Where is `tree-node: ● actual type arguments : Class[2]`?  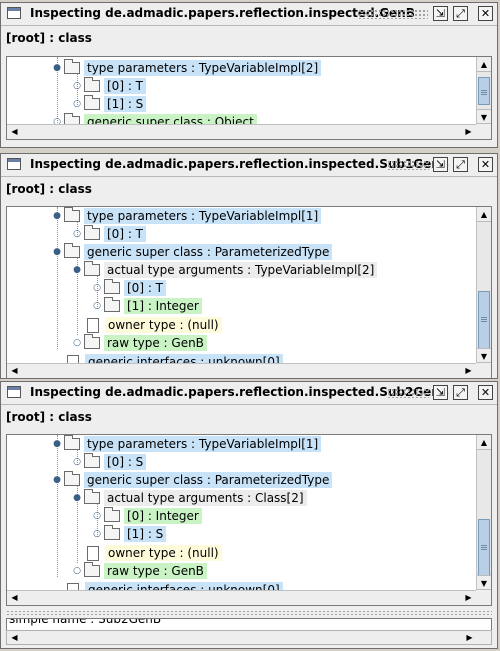 tree-node: ● actual type arguments : Class[2] is located at coordinates (189, 497).